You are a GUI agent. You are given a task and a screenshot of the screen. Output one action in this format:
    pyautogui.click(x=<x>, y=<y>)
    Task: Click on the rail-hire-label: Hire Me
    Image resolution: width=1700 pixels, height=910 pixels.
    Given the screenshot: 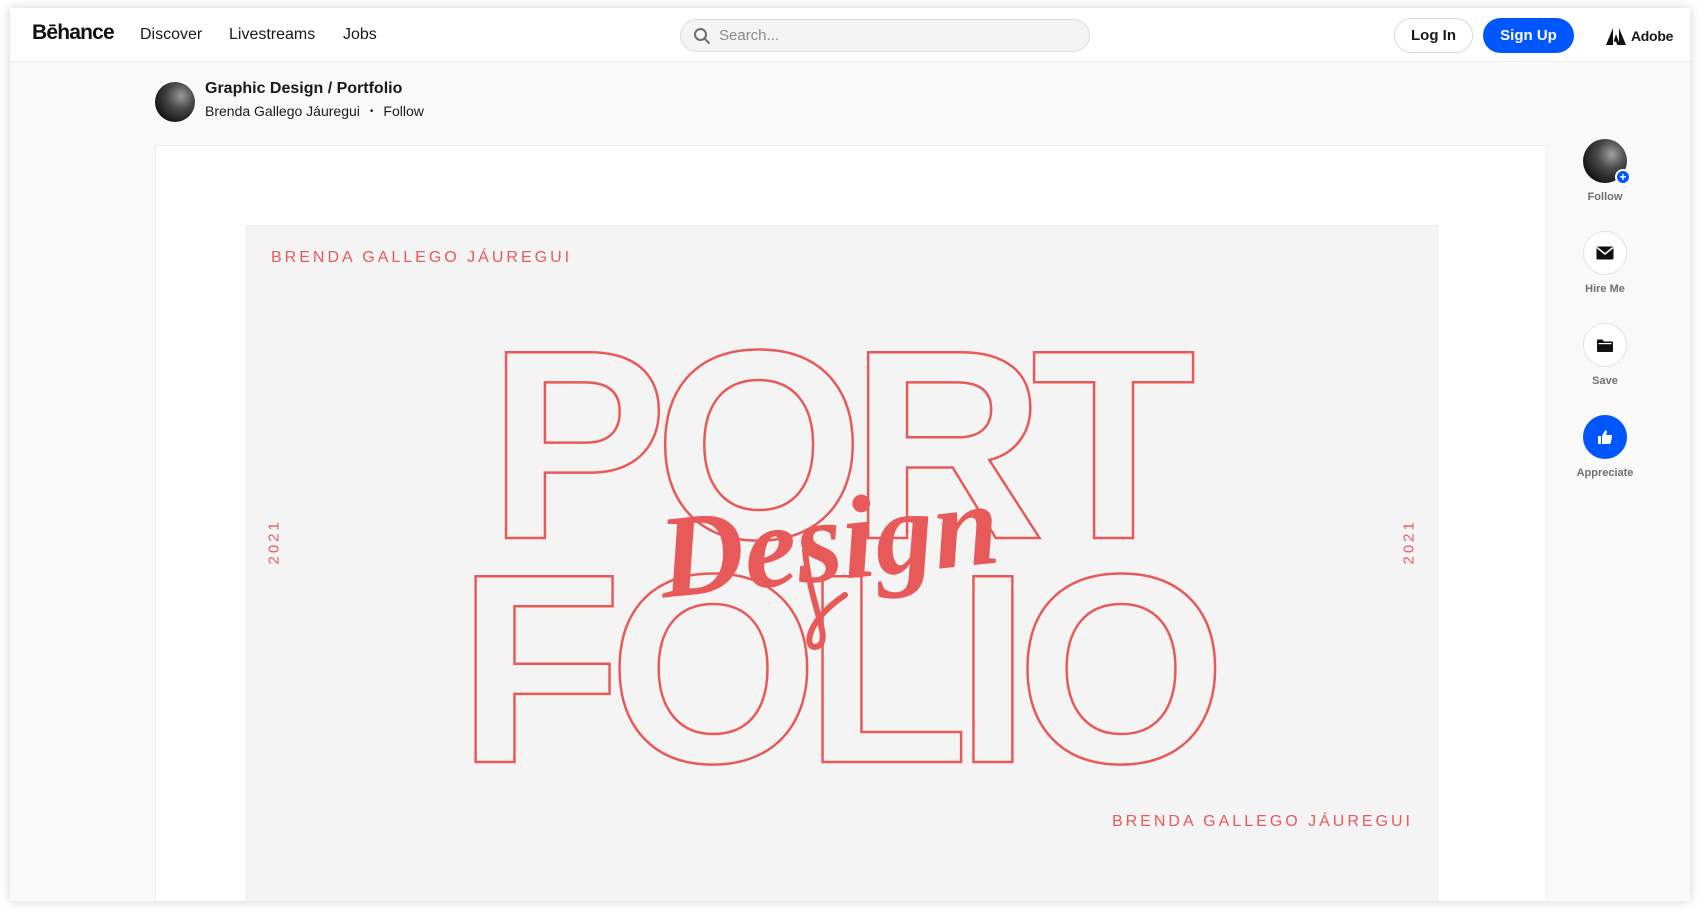 What is the action you would take?
    pyautogui.click(x=1605, y=289)
    